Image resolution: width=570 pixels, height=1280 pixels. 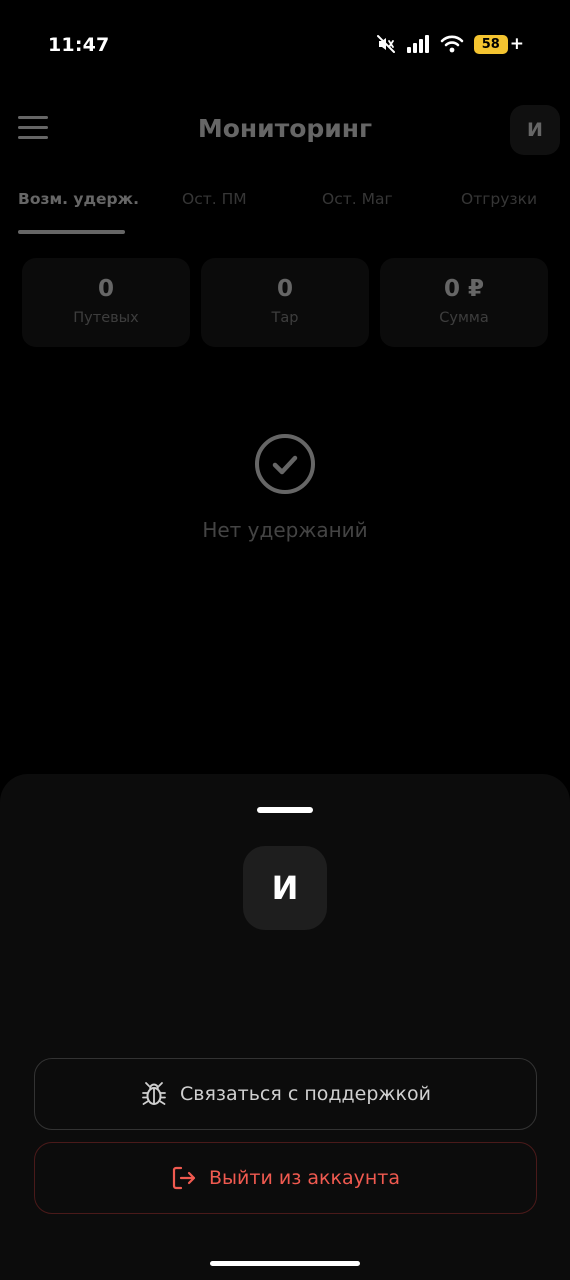 I want to click on stat-card-sum: 0 ₽ Сумма, so click(x=464, y=302).